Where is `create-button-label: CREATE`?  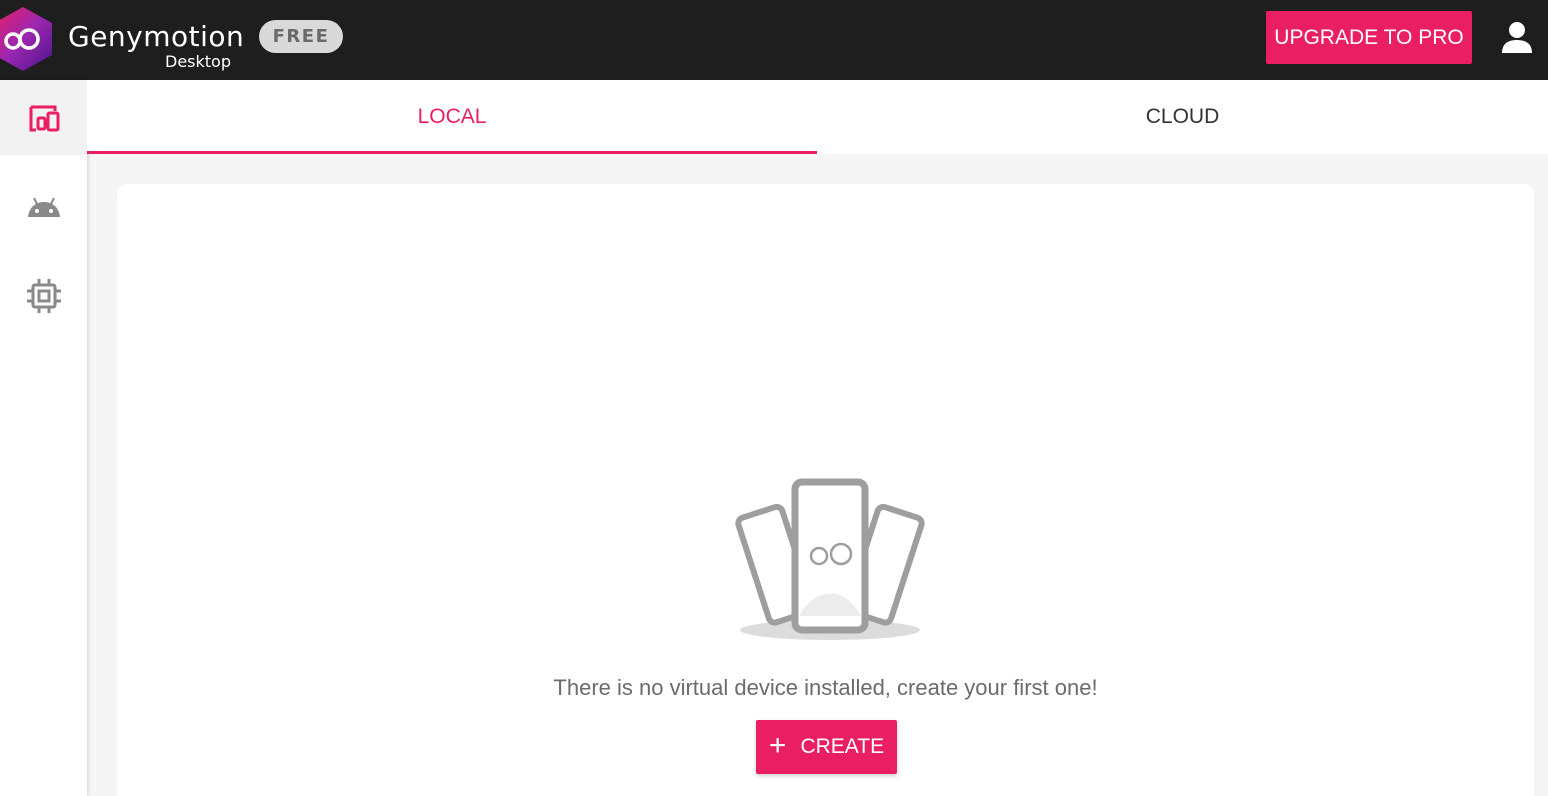 create-button-label: CREATE is located at coordinates (842, 746).